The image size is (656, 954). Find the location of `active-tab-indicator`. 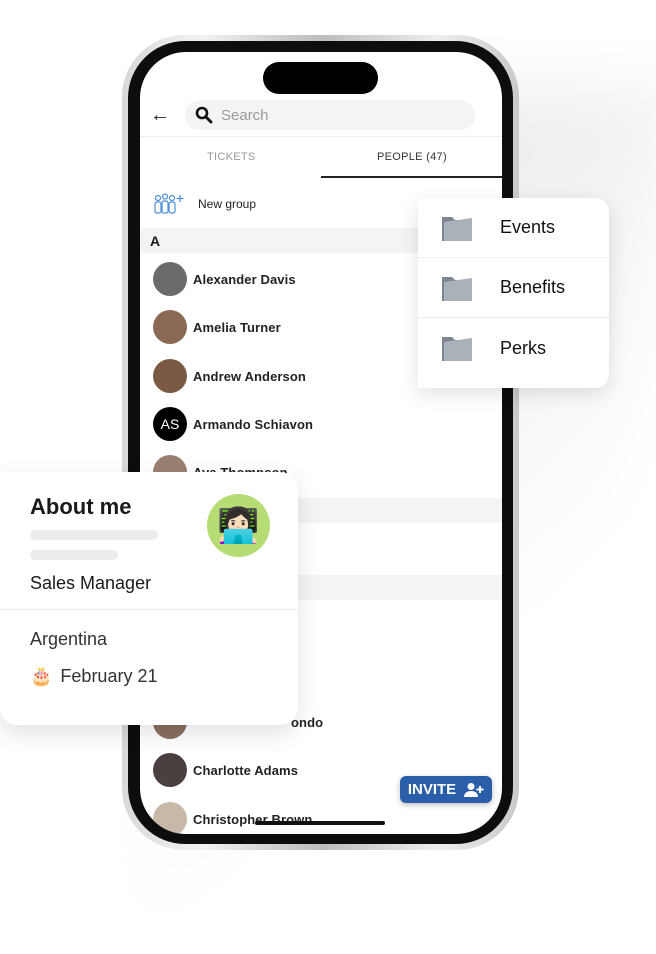

active-tab-indicator is located at coordinates (411, 177).